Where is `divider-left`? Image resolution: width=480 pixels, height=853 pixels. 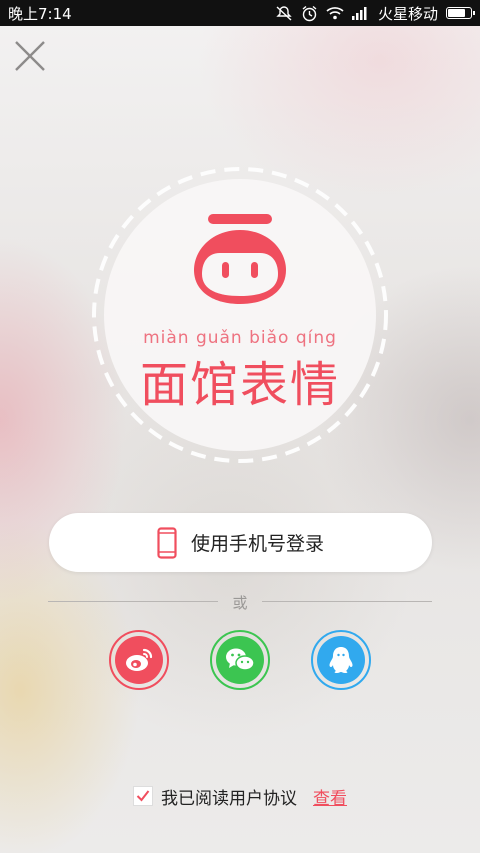
divider-left is located at coordinates (133, 601).